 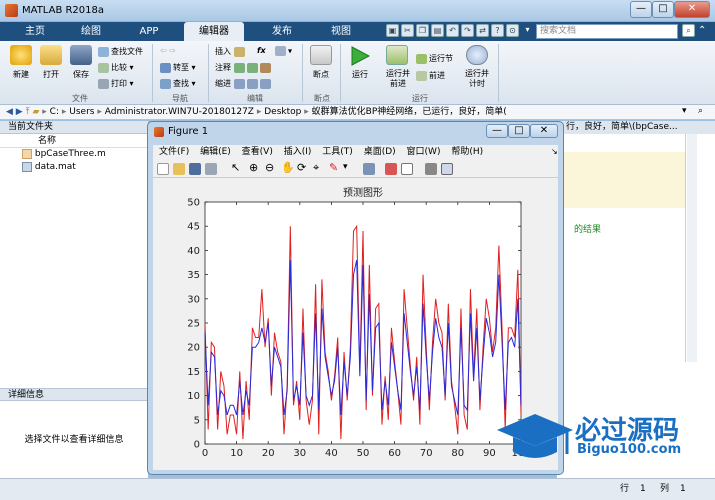 What do you see at coordinates (409, 112) in the screenshot?
I see `breadcrumb-project-folder: 蚁群算法优化BP神经网络，已运行，良好，简单(` at bounding box center [409, 112].